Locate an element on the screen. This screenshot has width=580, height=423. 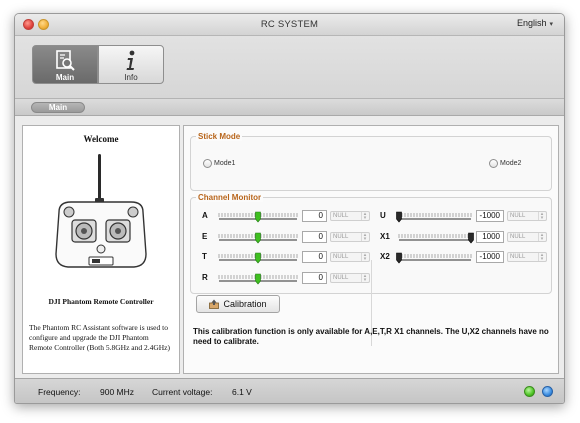
channel-a-slider is located at coordinates (258, 216).